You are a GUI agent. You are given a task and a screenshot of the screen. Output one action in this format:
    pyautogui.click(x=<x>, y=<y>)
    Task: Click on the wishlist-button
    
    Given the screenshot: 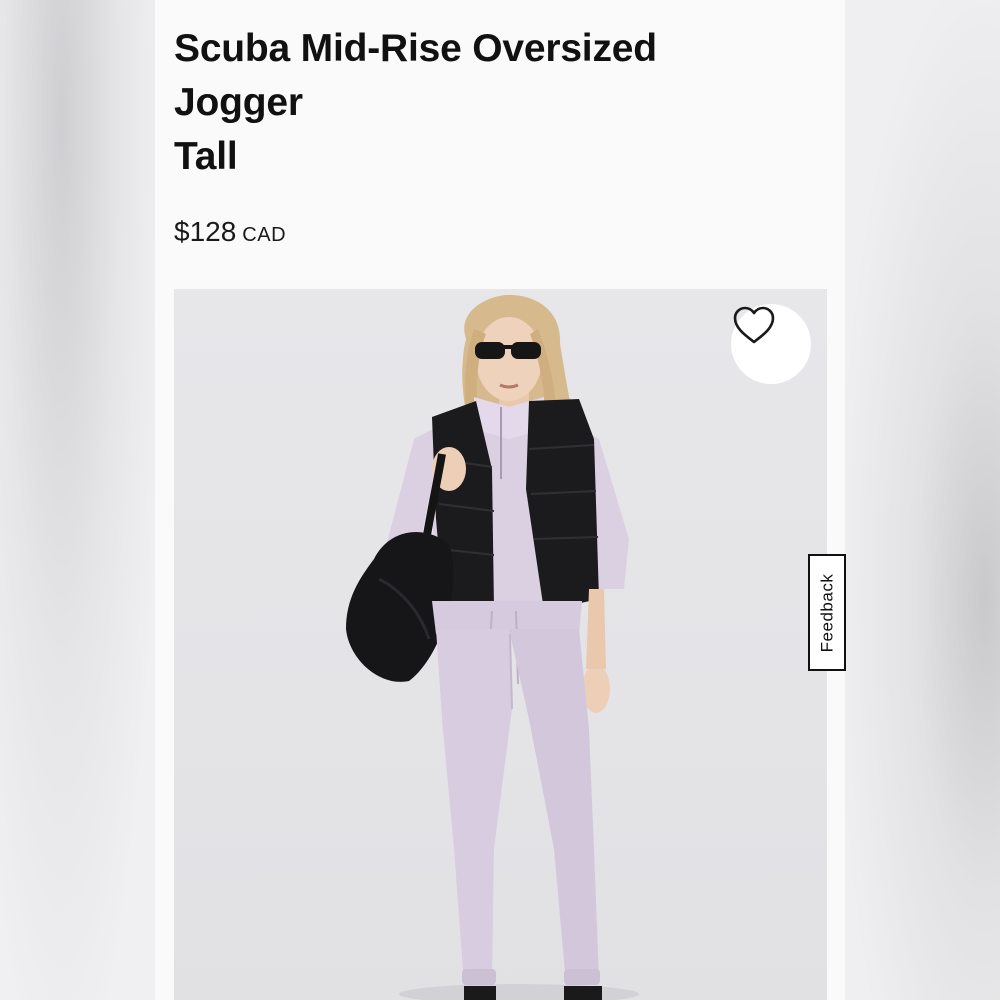 What is the action you would take?
    pyautogui.click(x=771, y=344)
    